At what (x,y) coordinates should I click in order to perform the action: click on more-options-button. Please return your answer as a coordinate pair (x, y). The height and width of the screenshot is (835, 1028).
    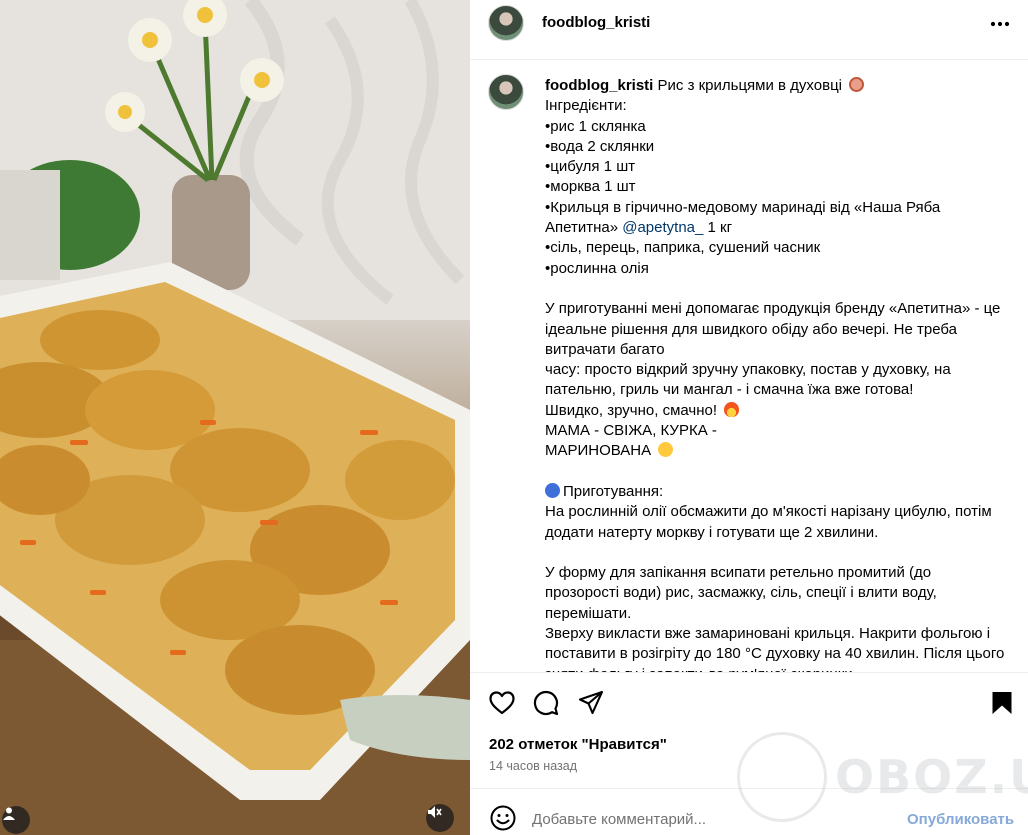
    Looking at the image, I should click on (1000, 24).